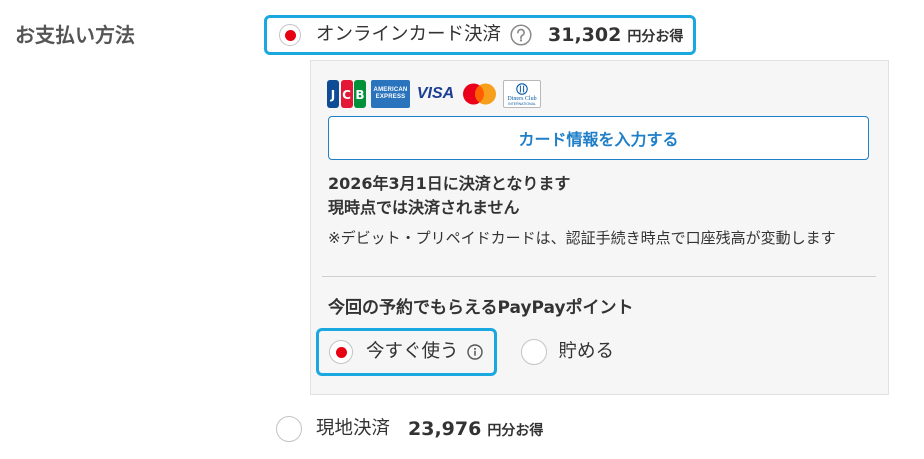 This screenshot has width=924, height=459. What do you see at coordinates (533, 352) in the screenshot?
I see `save-points-radio` at bounding box center [533, 352].